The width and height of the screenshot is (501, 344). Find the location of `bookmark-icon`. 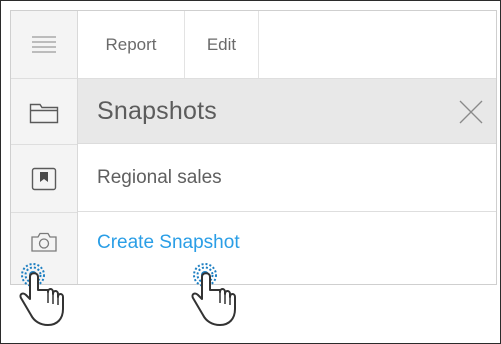

bookmark-icon is located at coordinates (44, 178).